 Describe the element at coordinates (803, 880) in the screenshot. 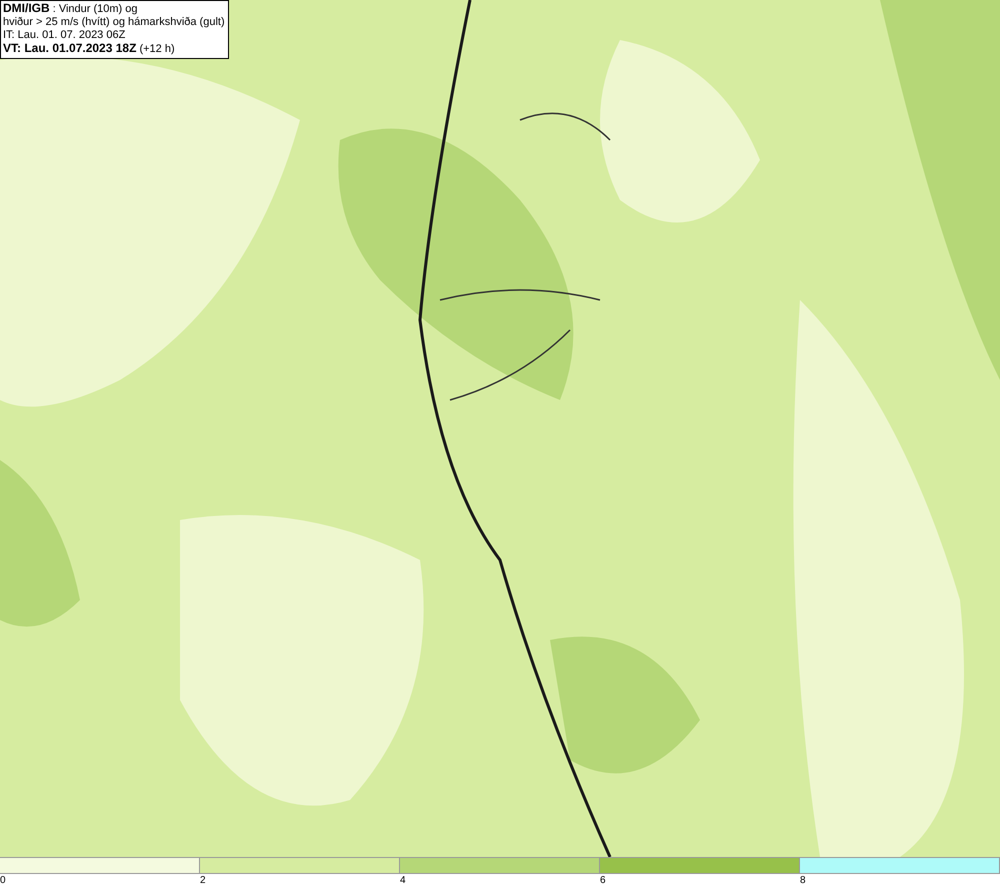

I see `legend-tick-label: 8` at that location.